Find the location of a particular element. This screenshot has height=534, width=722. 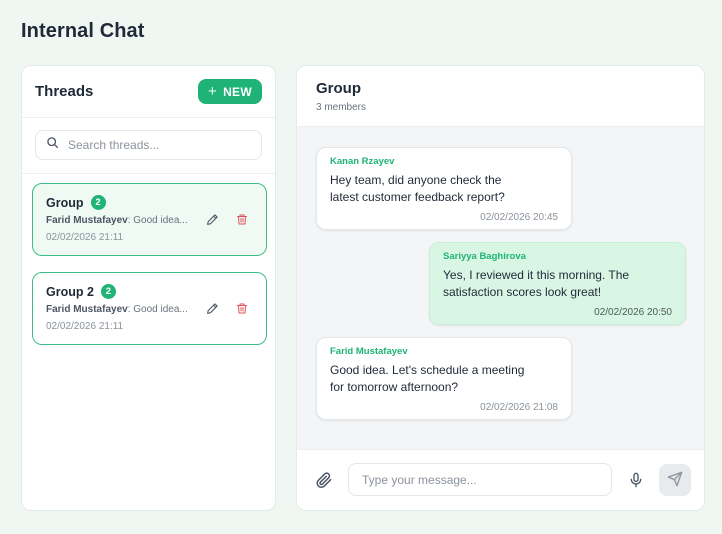

thread-name-row: Group 2 is located at coordinates (150, 202).